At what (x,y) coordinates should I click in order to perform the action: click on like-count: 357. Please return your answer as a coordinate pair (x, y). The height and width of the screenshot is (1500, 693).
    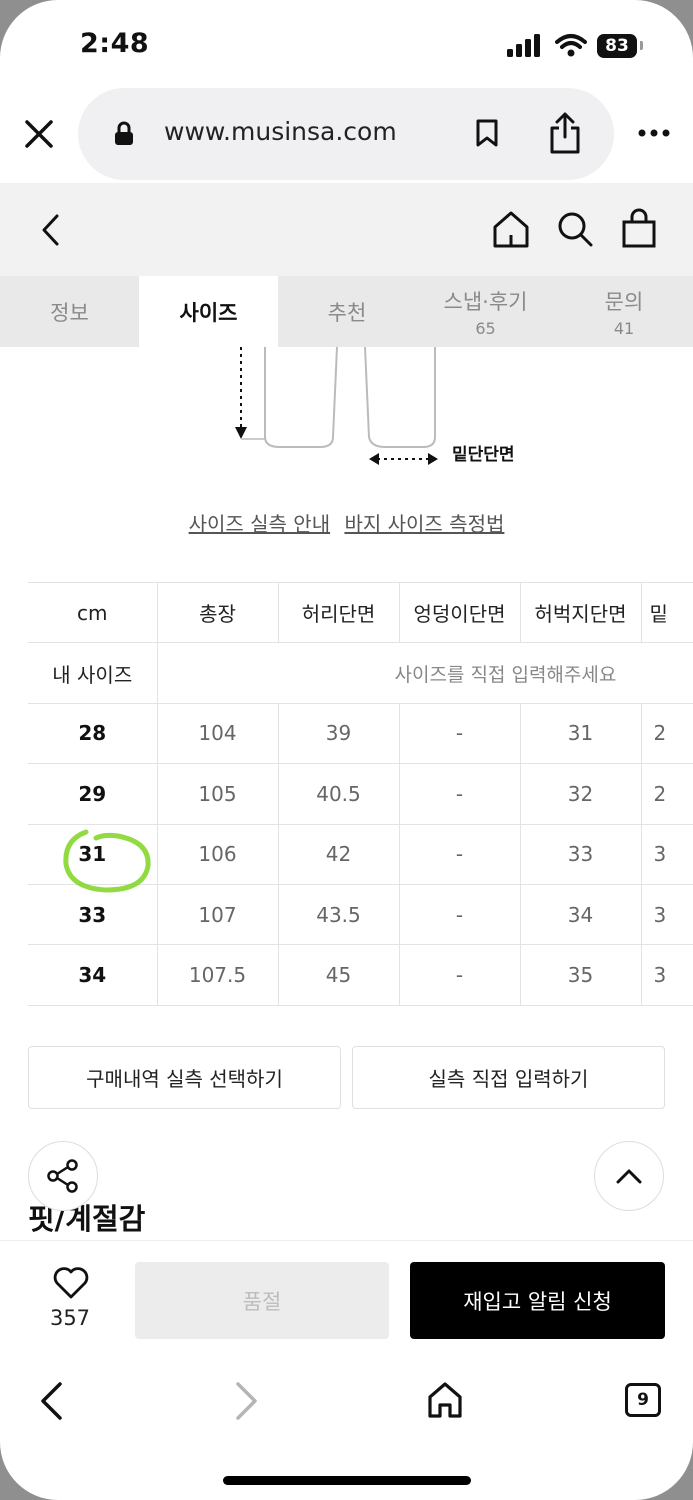
    Looking at the image, I should click on (70, 1318).